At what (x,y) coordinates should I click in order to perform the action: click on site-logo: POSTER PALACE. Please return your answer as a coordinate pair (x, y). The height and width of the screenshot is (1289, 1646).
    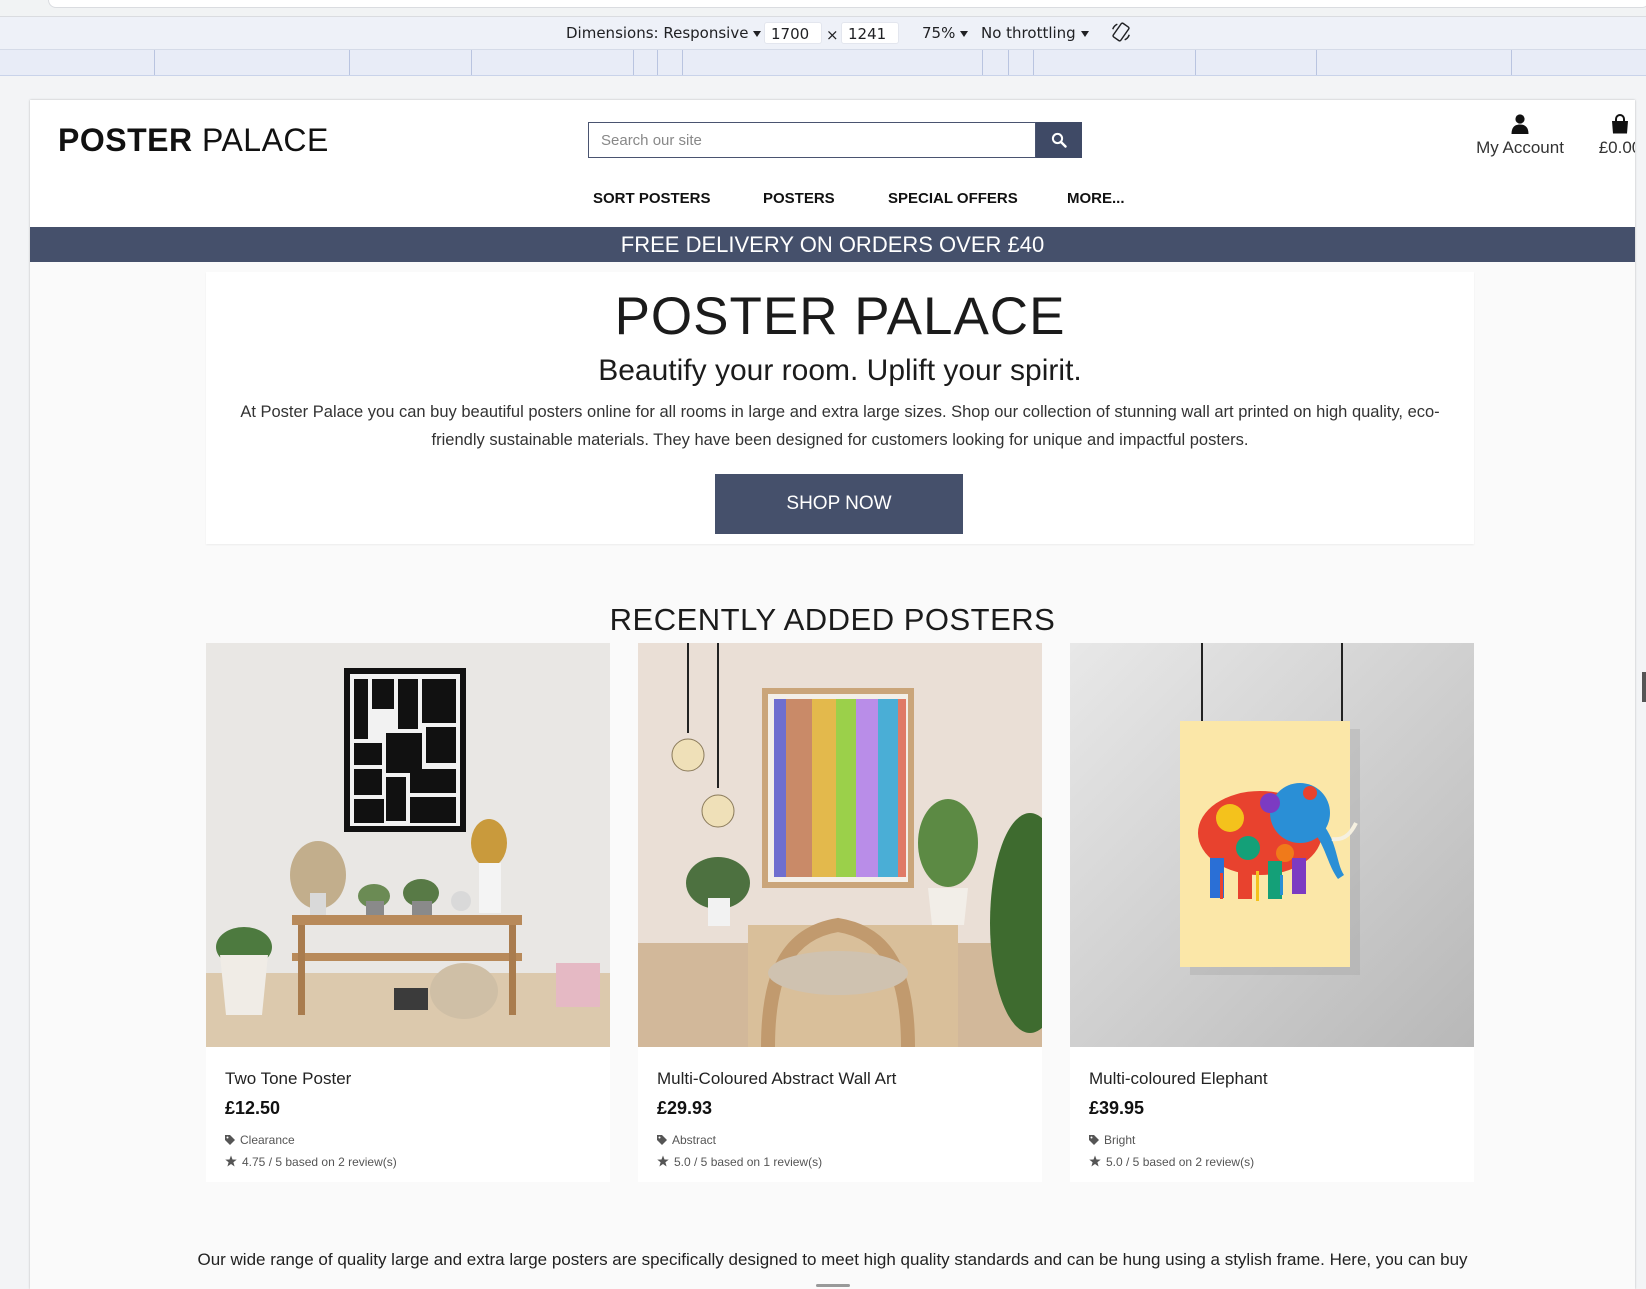
    Looking at the image, I should click on (193, 140).